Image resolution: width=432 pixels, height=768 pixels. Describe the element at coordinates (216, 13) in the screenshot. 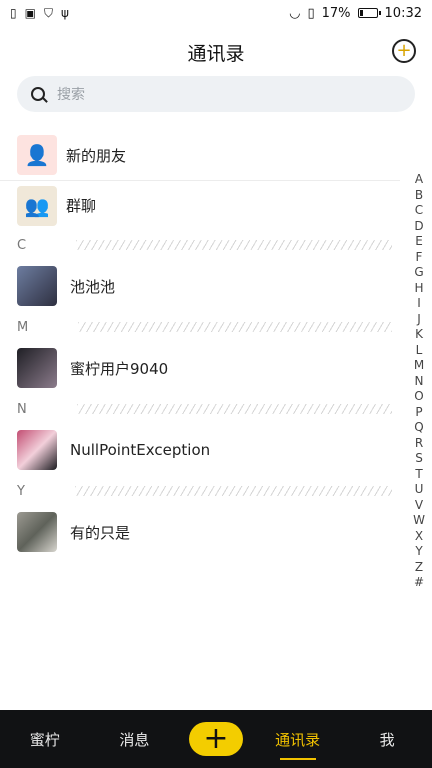

I see `status-bar: ▯ ▣ ⛉ ψ ◡ ▯ 17% 10:32` at that location.